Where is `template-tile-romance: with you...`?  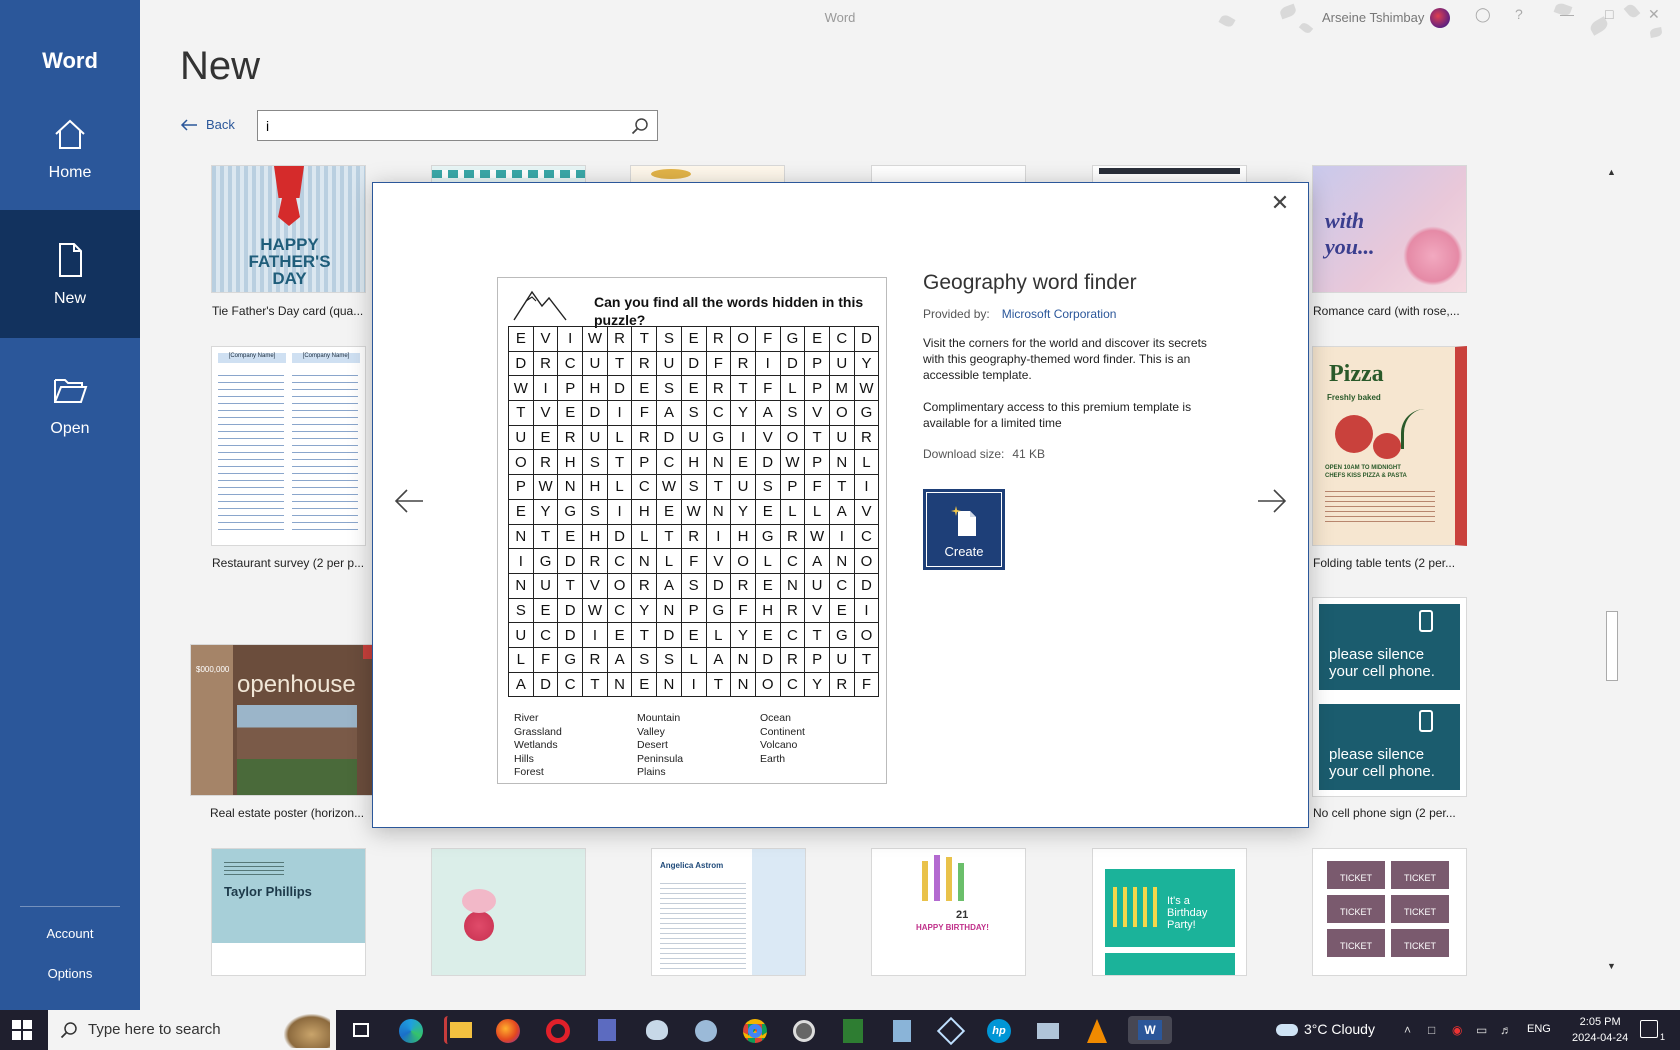 template-tile-romance: with you... is located at coordinates (1389, 229).